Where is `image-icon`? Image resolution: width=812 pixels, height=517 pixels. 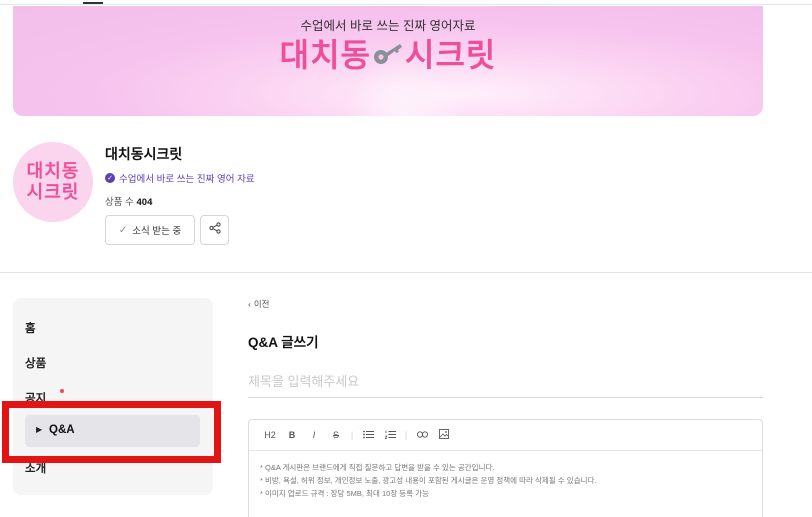 image-icon is located at coordinates (444, 434).